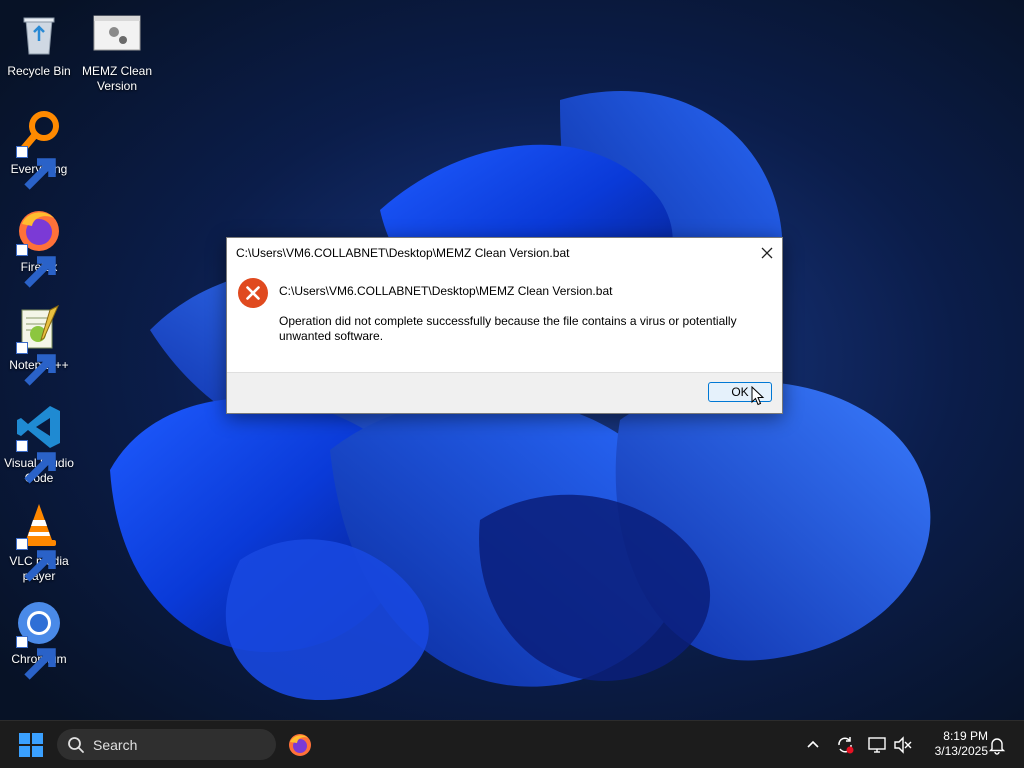 This screenshot has height=768, width=1024. I want to click on windows-logo-icon, so click(31, 745).